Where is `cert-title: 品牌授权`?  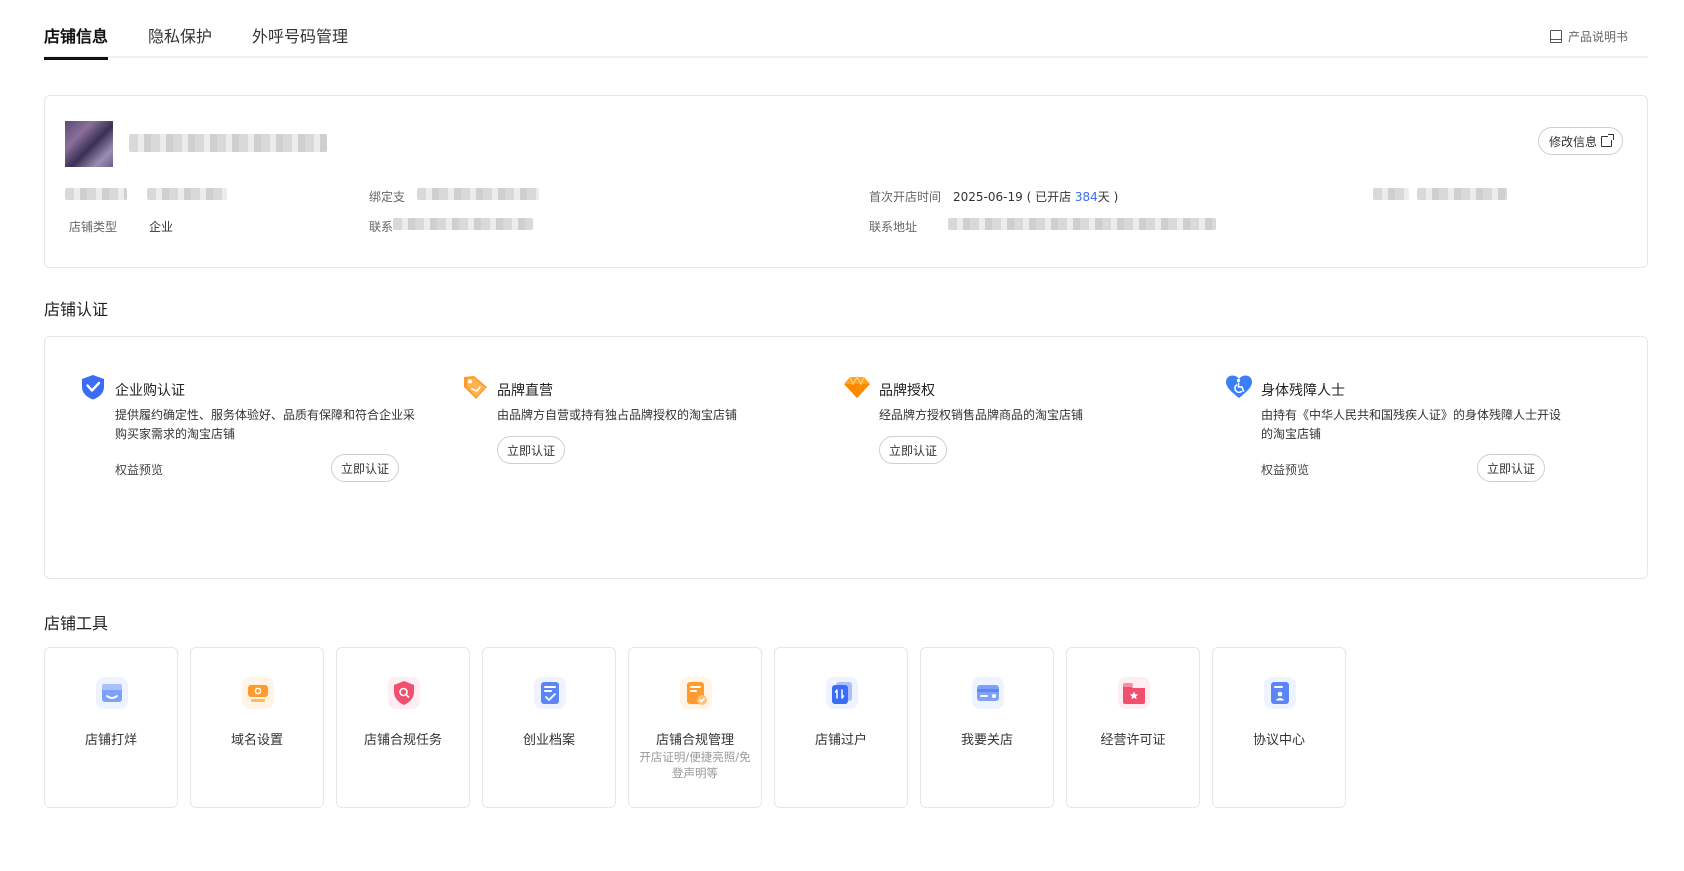 cert-title: 品牌授权 is located at coordinates (907, 391).